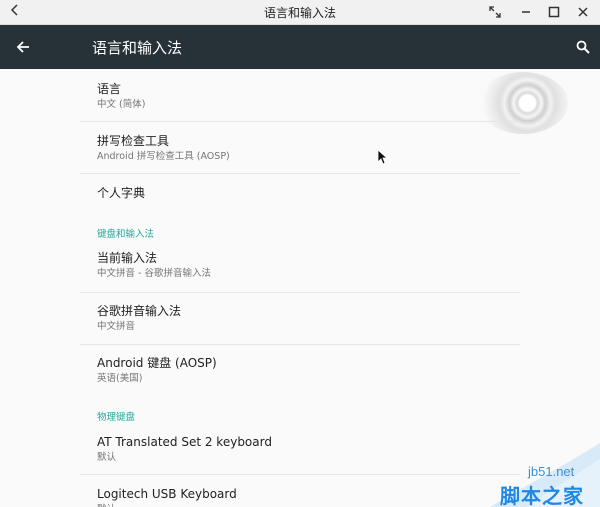 The width and height of the screenshot is (600, 507). Describe the element at coordinates (308, 318) in the screenshot. I see `list-item-google-pinyin: 谷歌拼音输入法 中文拼音` at that location.